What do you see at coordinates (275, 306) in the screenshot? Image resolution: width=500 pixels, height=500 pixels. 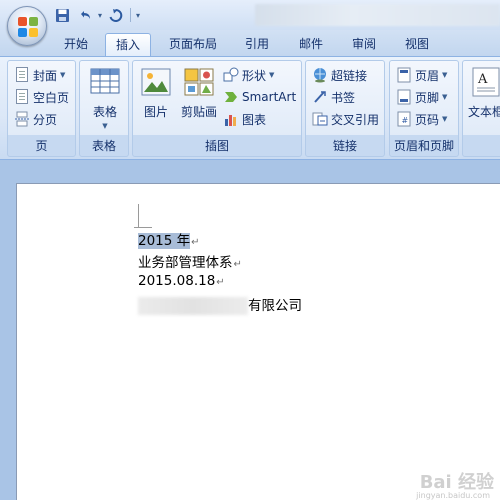 I see `document-text: 有限公司` at bounding box center [275, 306].